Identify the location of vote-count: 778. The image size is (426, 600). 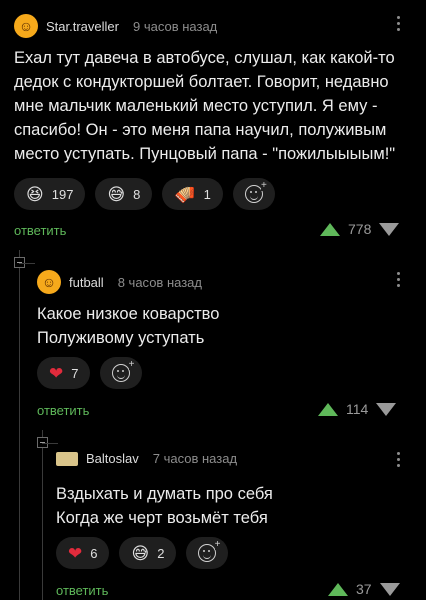
(360, 229).